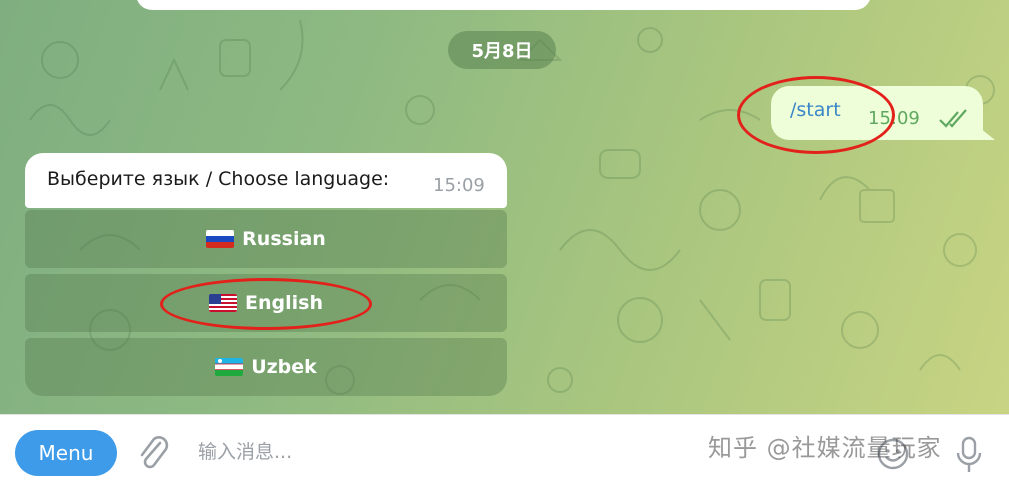 This screenshot has width=1009, height=485. Describe the element at coordinates (954, 121) in the screenshot. I see `double-check-icon` at that location.